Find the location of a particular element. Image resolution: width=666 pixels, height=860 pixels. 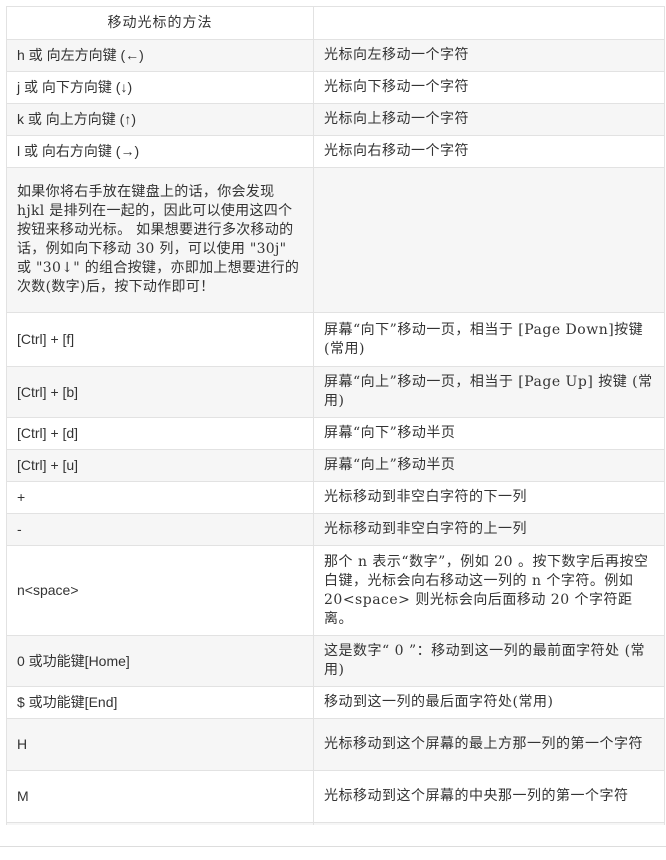

table-row: [Ctrl] + [u] 屏幕“向上”移动半页 is located at coordinates (335, 465).